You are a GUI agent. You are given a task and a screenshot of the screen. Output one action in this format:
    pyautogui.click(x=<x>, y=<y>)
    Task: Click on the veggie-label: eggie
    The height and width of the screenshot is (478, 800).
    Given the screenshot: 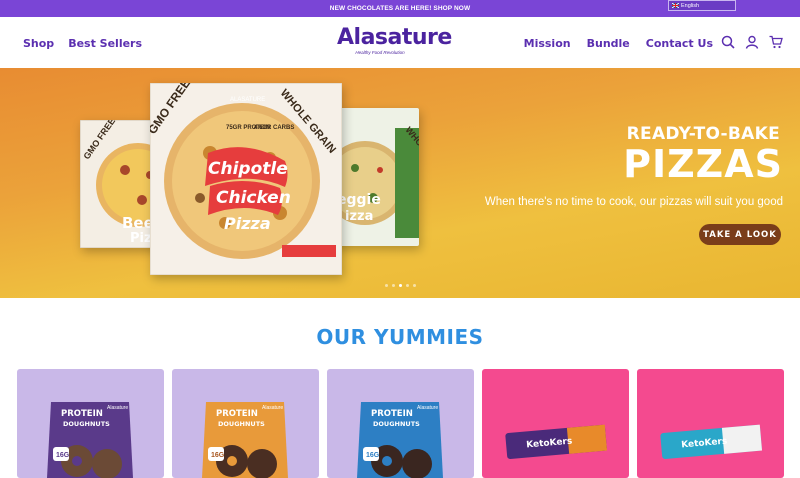 What is the action you would take?
    pyautogui.click(x=359, y=200)
    